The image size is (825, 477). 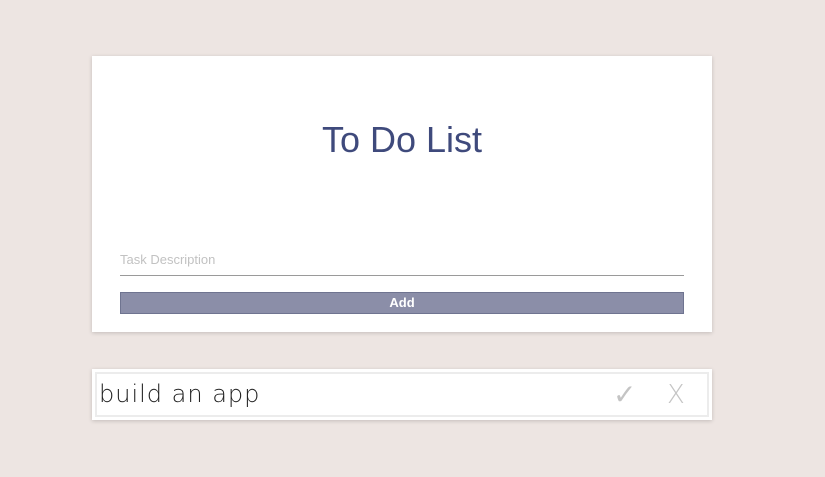 I want to click on task-list-item: build an app ✓ X, so click(x=402, y=394).